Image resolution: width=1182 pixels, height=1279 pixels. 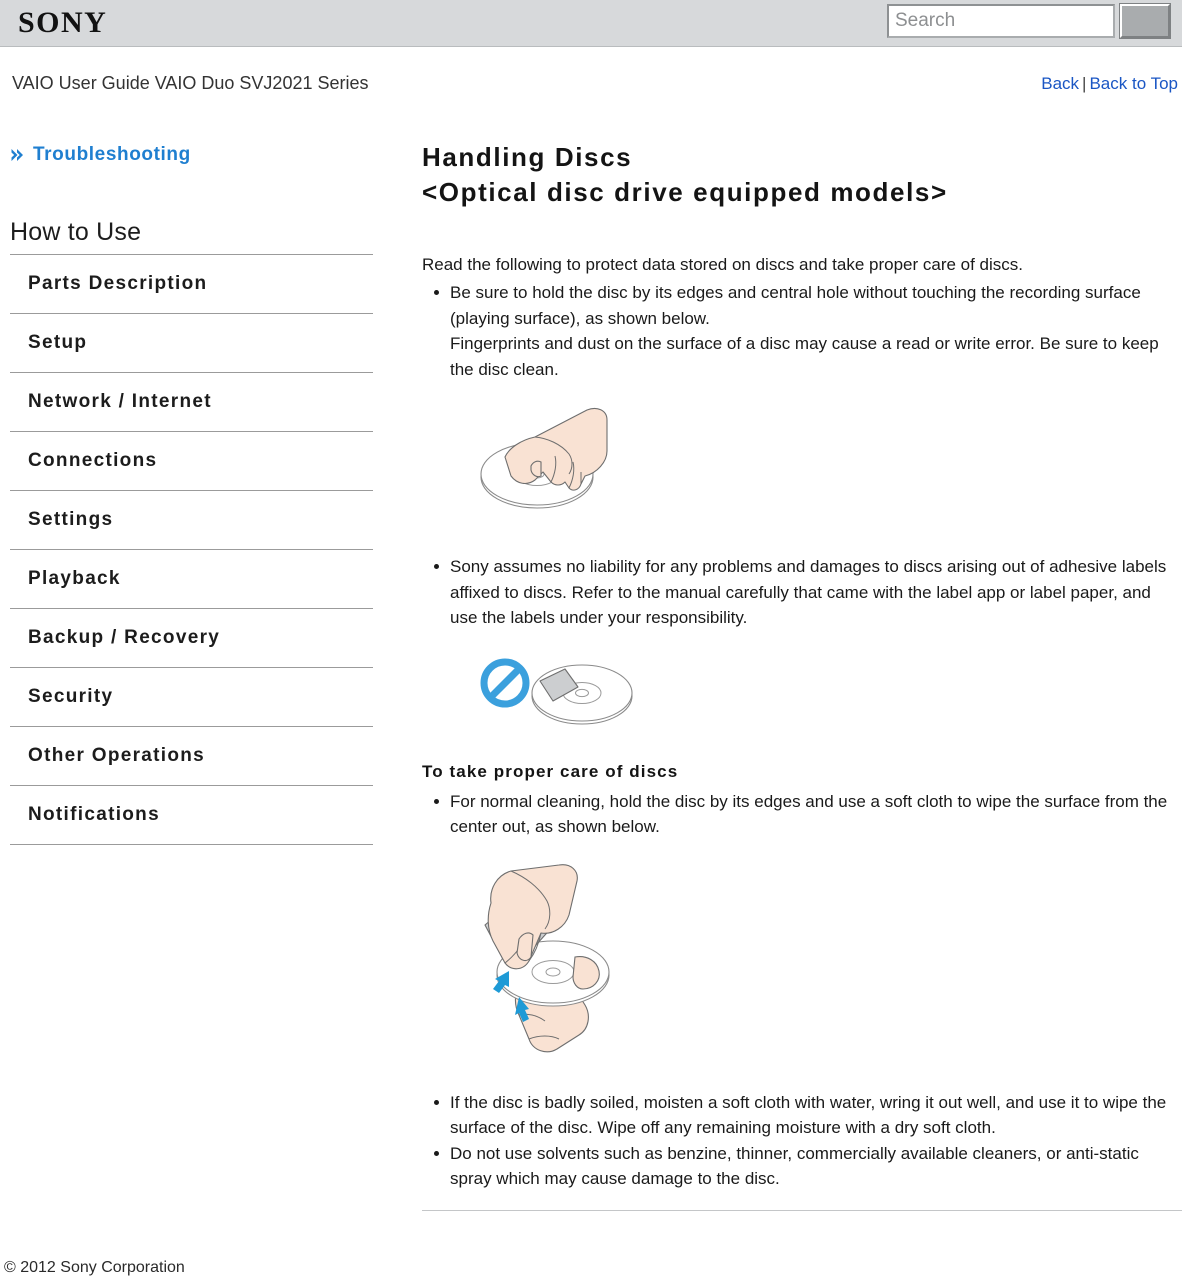 I want to click on sidebar-section-title: How to Use, so click(x=191, y=236).